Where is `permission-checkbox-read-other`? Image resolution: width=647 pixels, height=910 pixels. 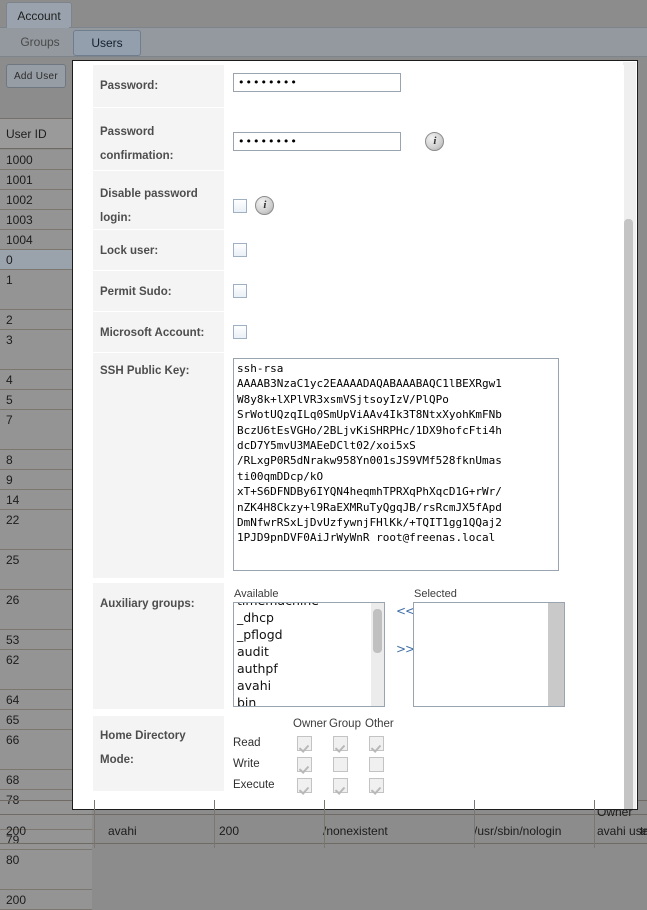 permission-checkbox-read-other is located at coordinates (376, 743).